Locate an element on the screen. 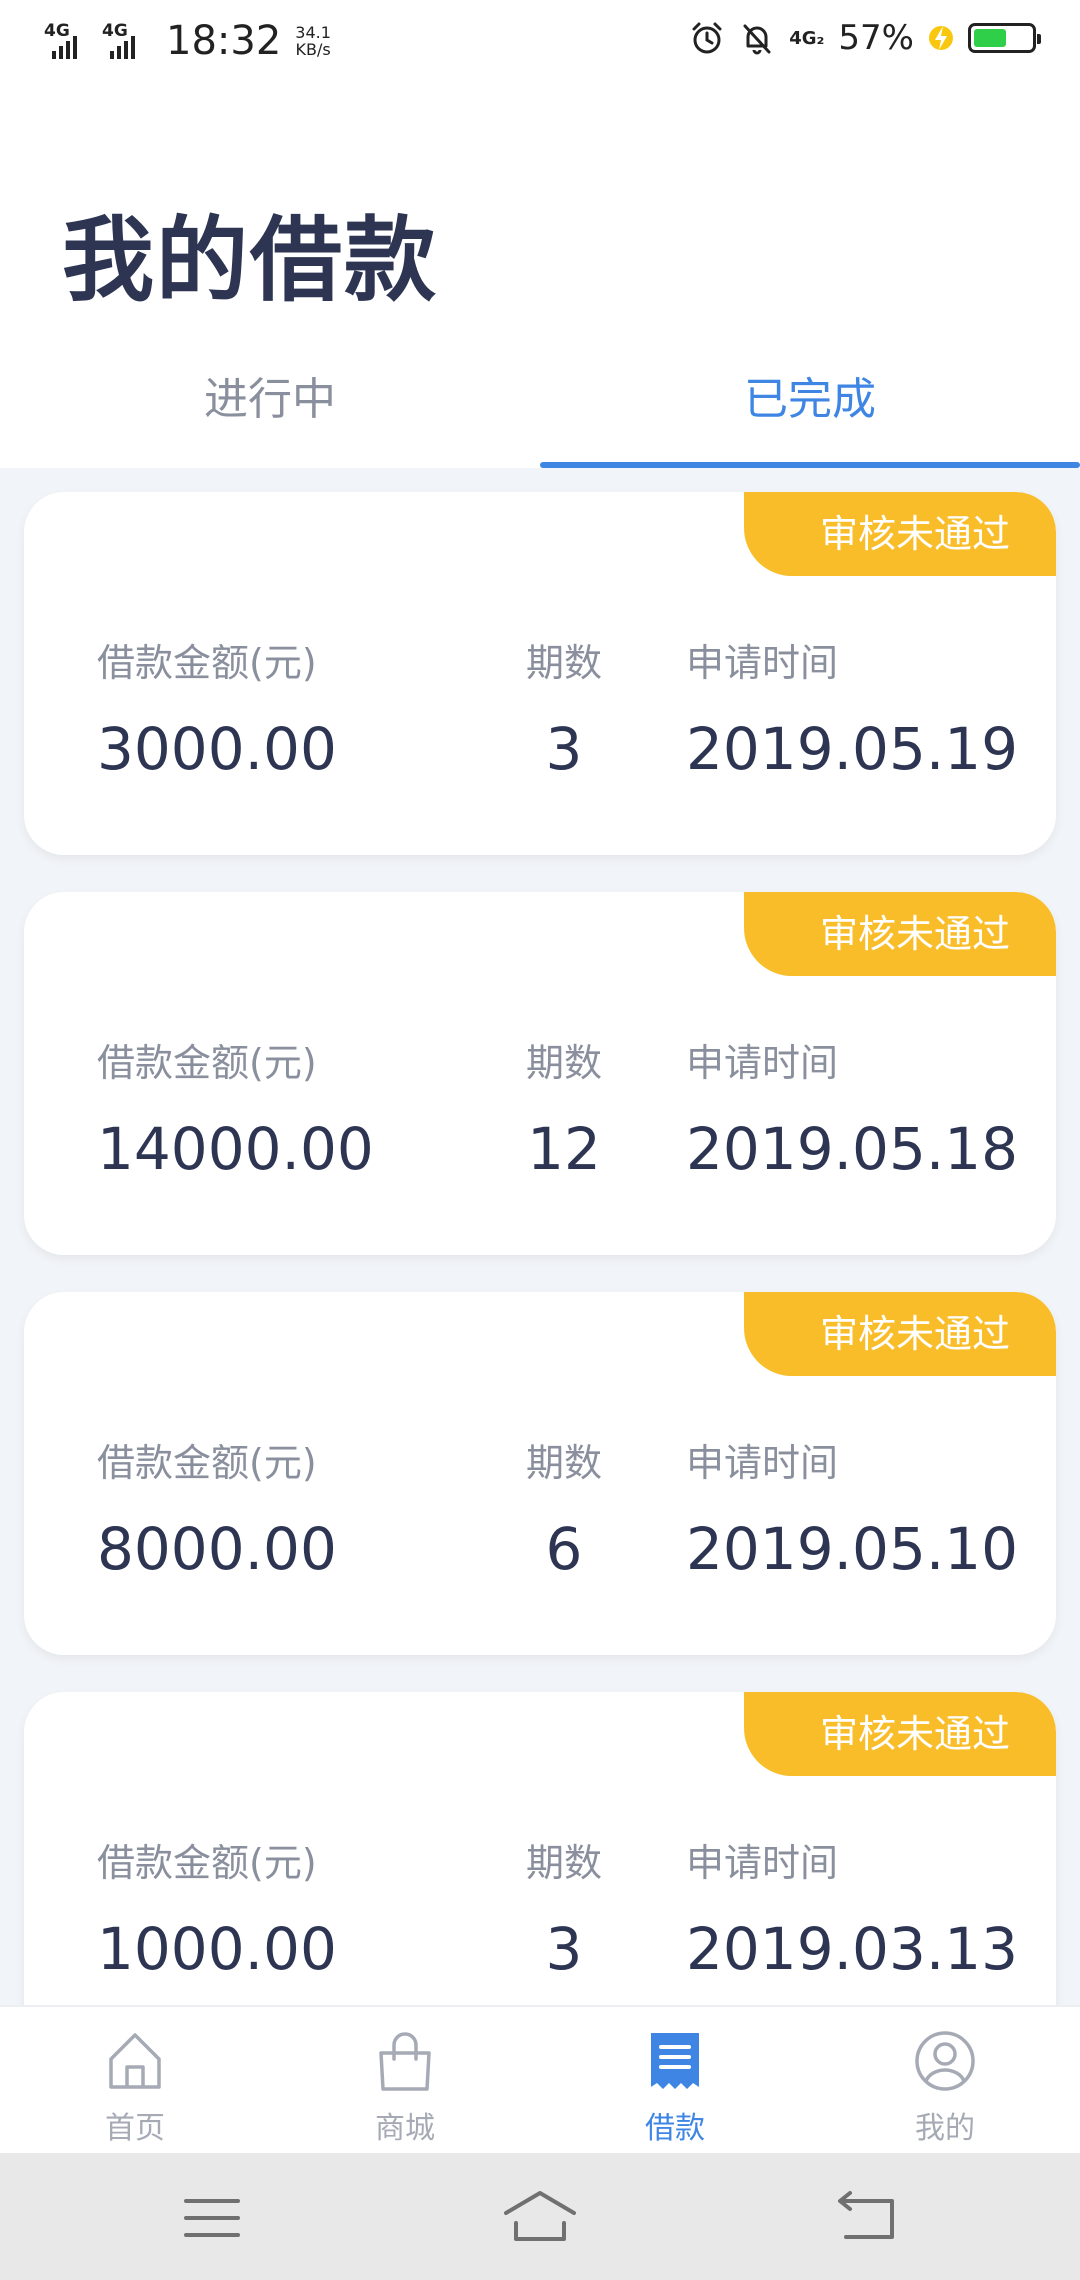 The height and width of the screenshot is (2280, 1080). nav-loan-label: 借款 is located at coordinates (675, 2128).